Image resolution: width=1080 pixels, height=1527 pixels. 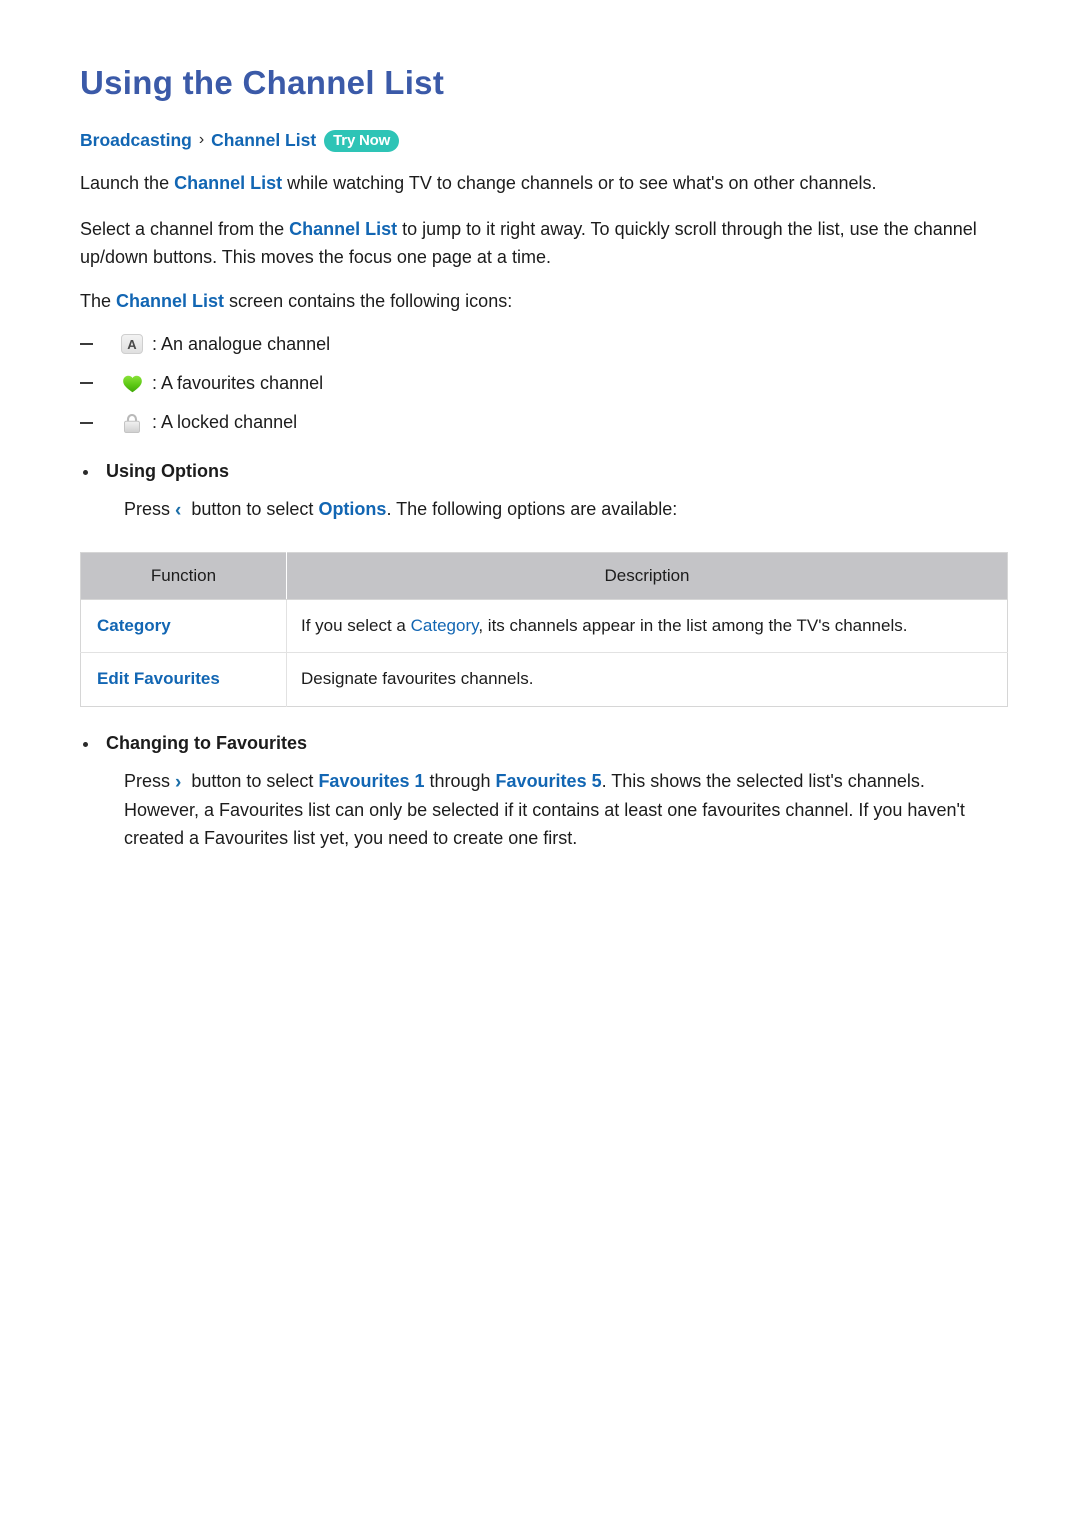 What do you see at coordinates (542, 140) in the screenshot?
I see `breadcrumb: Broadcasting › Channel List Try Now` at bounding box center [542, 140].